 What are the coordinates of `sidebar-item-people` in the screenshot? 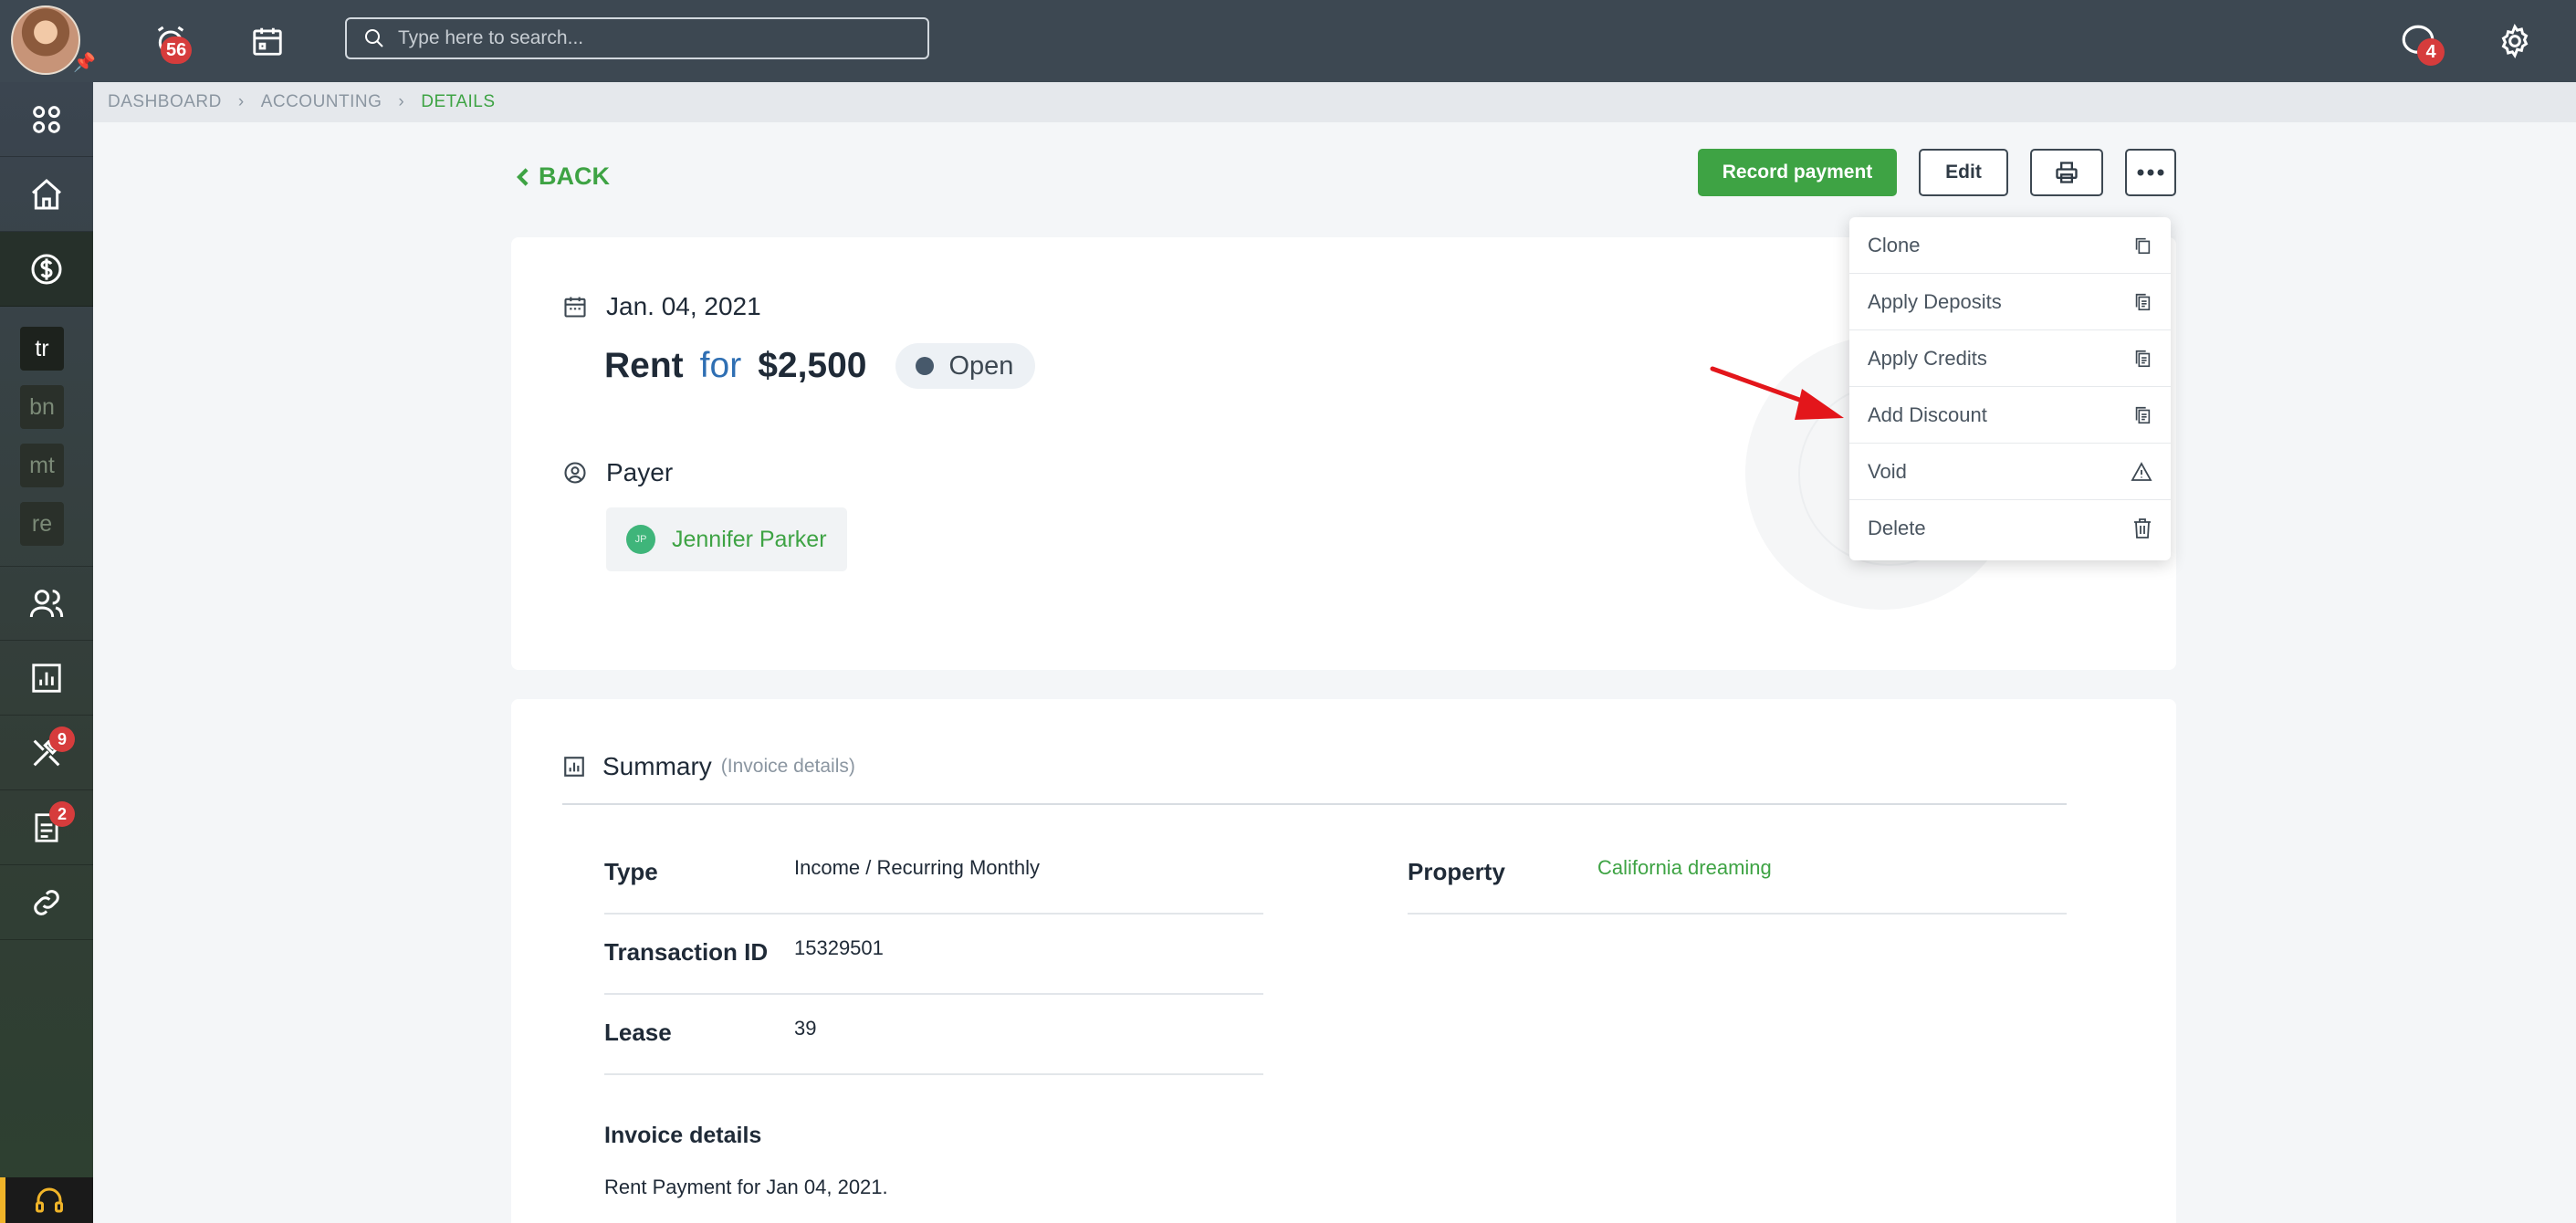 It's located at (46, 603).